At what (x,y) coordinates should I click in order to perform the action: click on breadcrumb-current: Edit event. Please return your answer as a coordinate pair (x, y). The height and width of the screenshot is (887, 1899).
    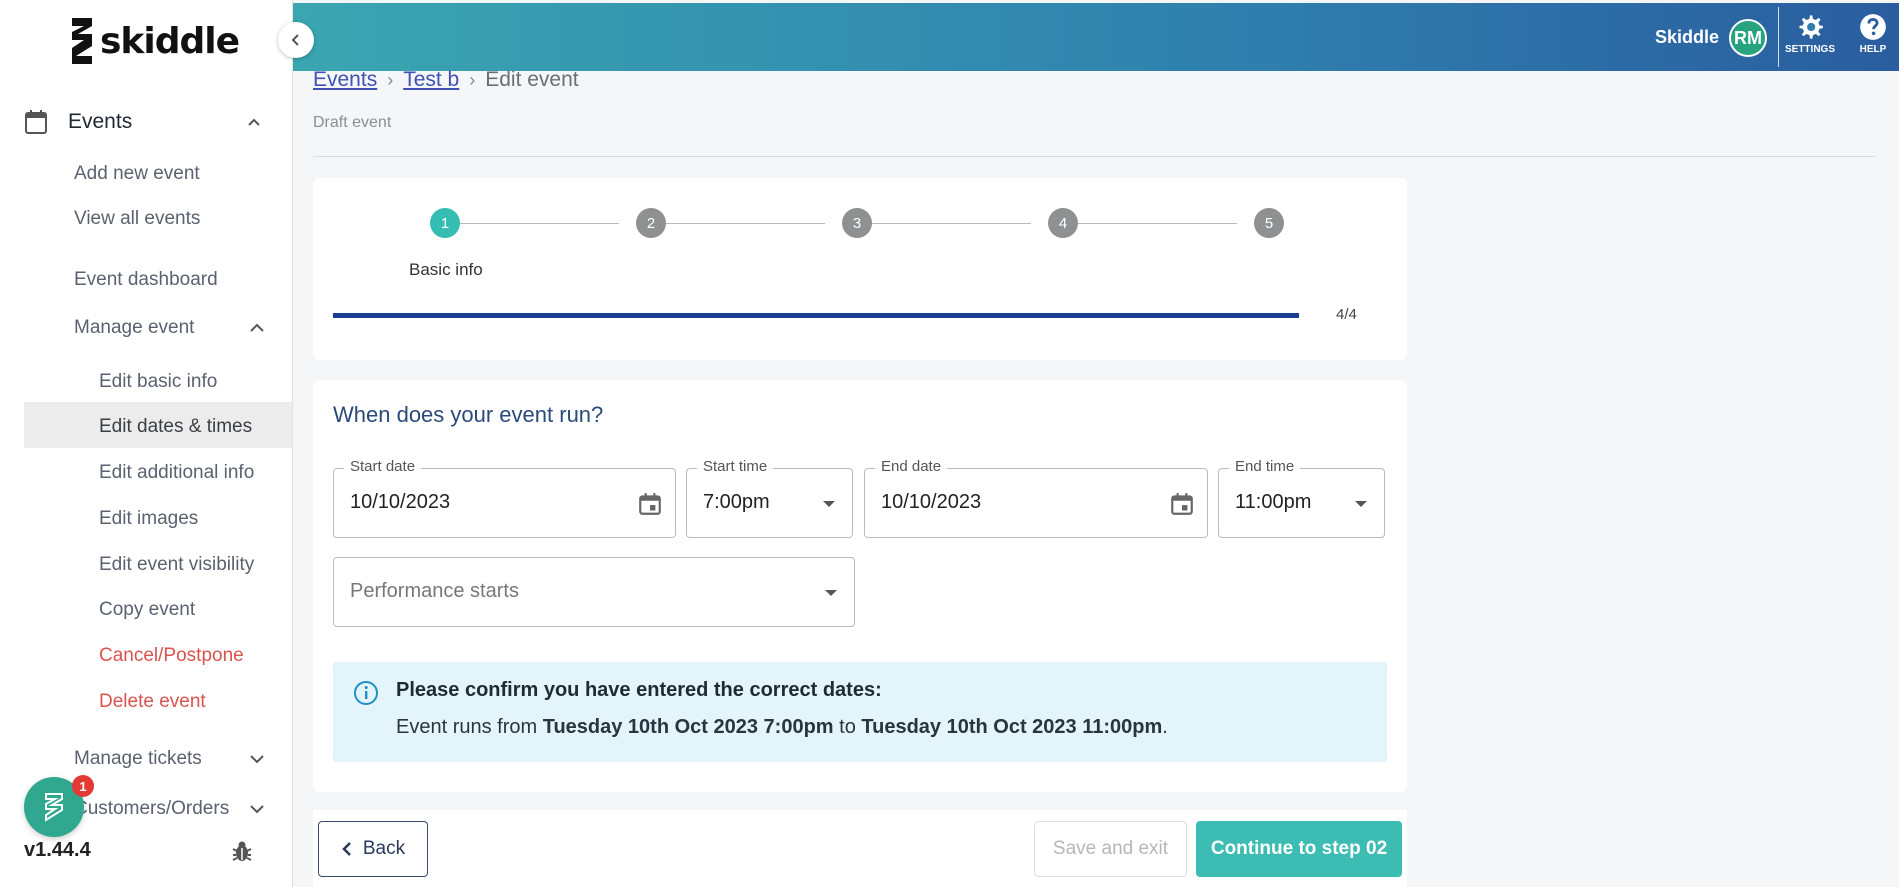
    Looking at the image, I should click on (532, 79).